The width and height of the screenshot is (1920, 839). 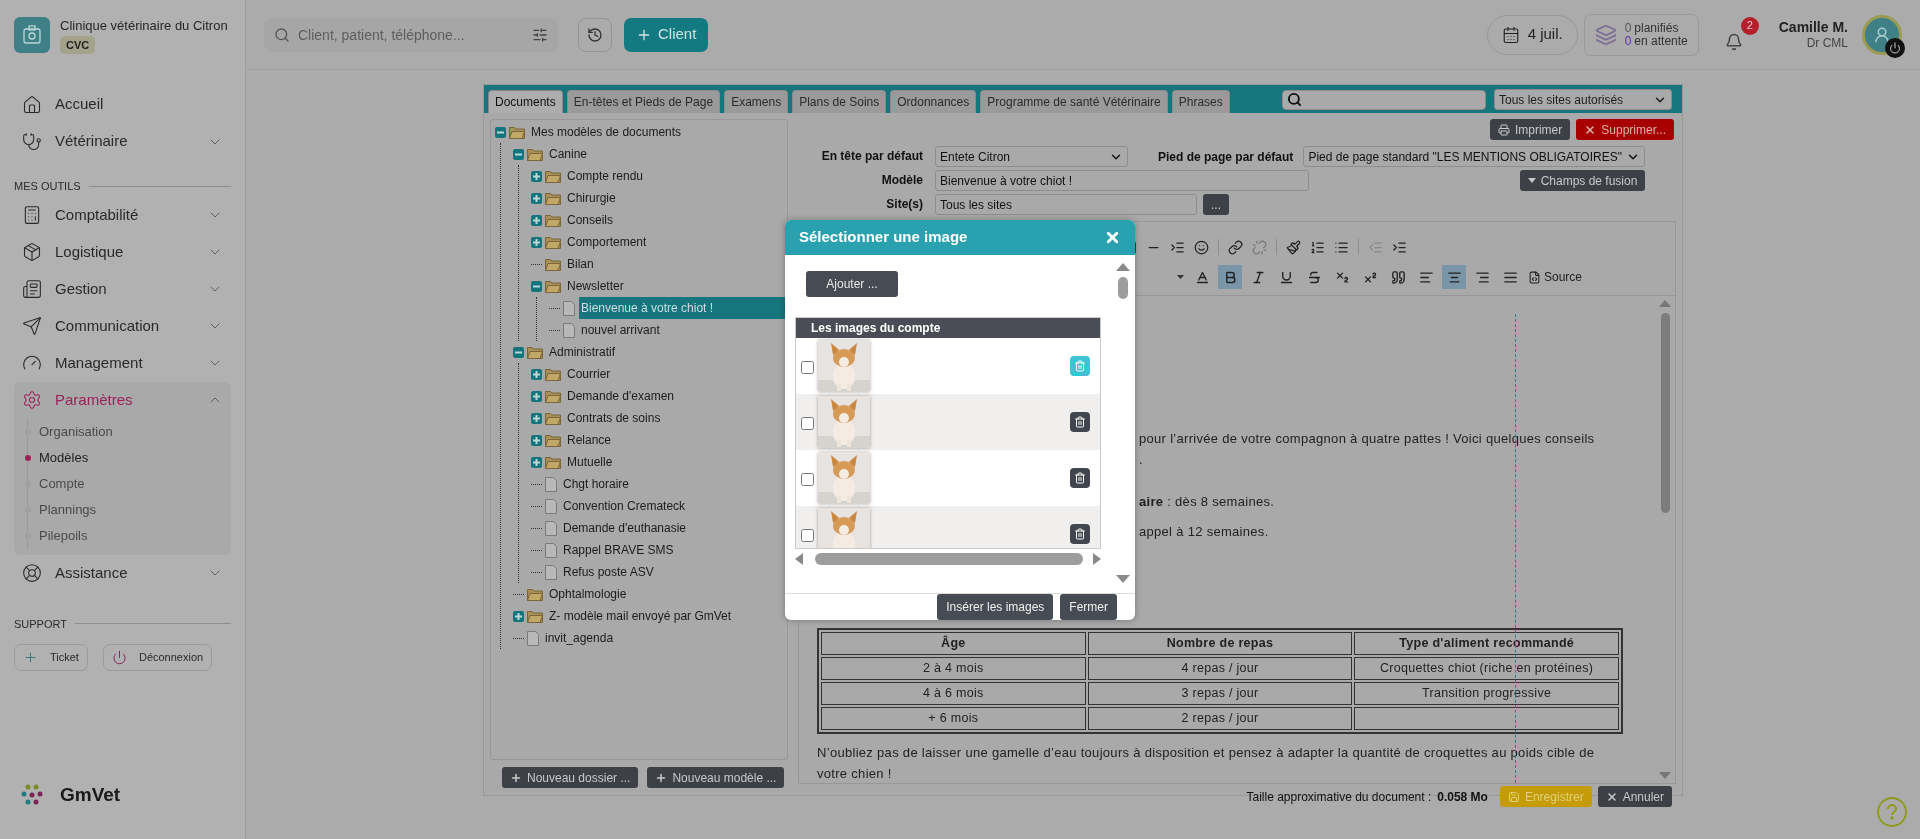 I want to click on history-button, so click(x=595, y=34).